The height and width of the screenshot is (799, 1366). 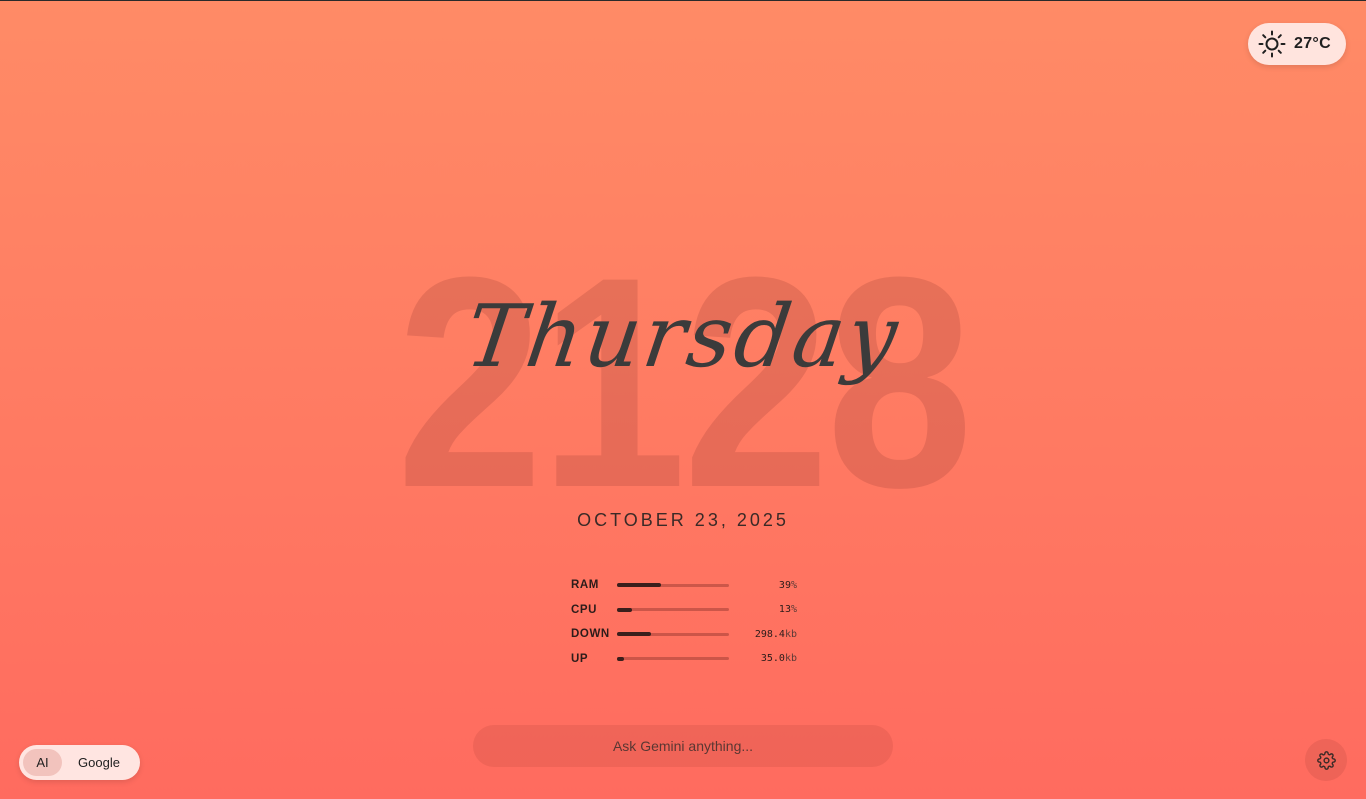 I want to click on clock-date: OCTOBER 23, 2025, so click(x=683, y=520).